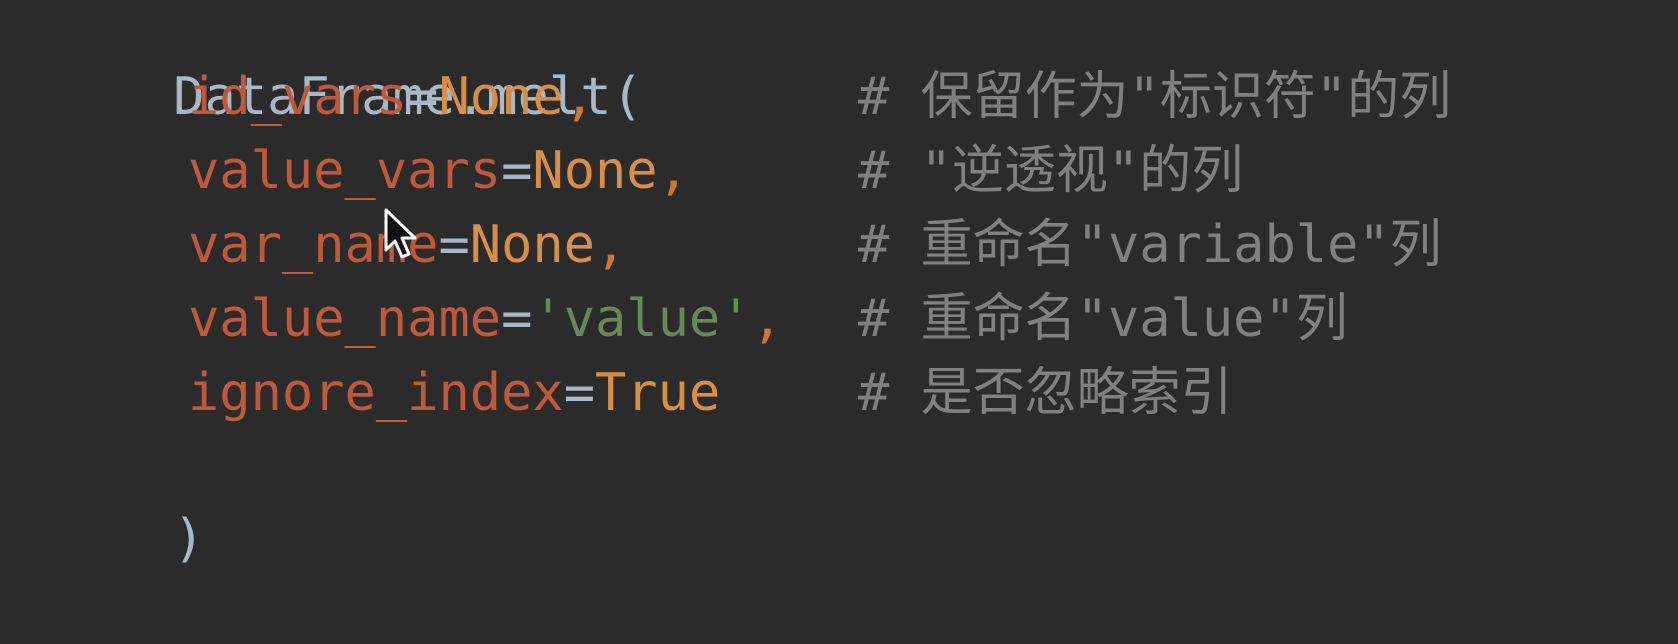 The width and height of the screenshot is (1678, 644). I want to click on param-value: True, so click(658, 393).